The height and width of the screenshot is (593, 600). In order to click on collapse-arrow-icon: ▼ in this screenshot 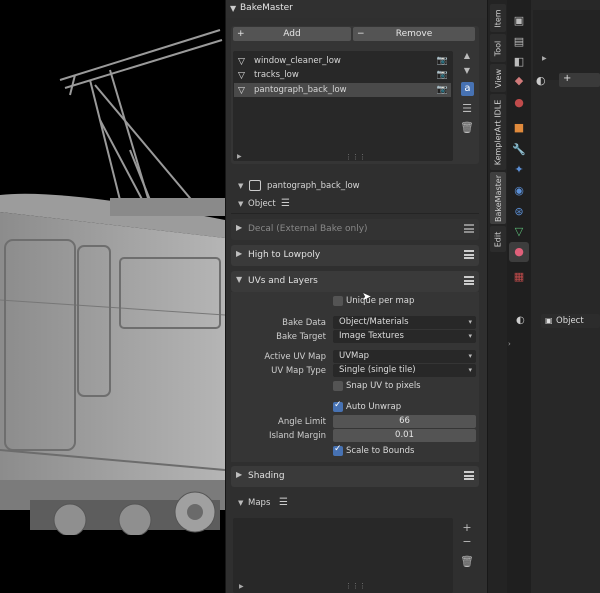, I will do `click(239, 279)`.